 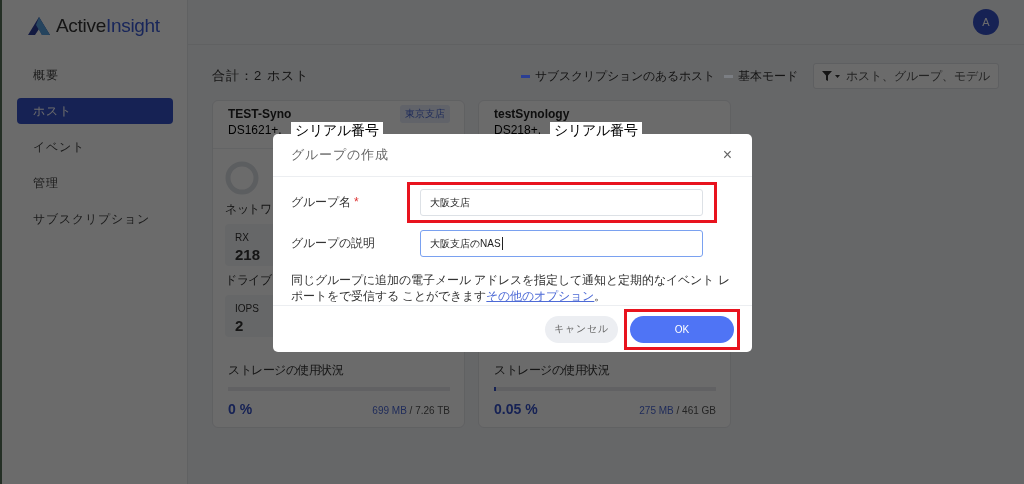 I want to click on ok-button: OK, so click(x=682, y=329).